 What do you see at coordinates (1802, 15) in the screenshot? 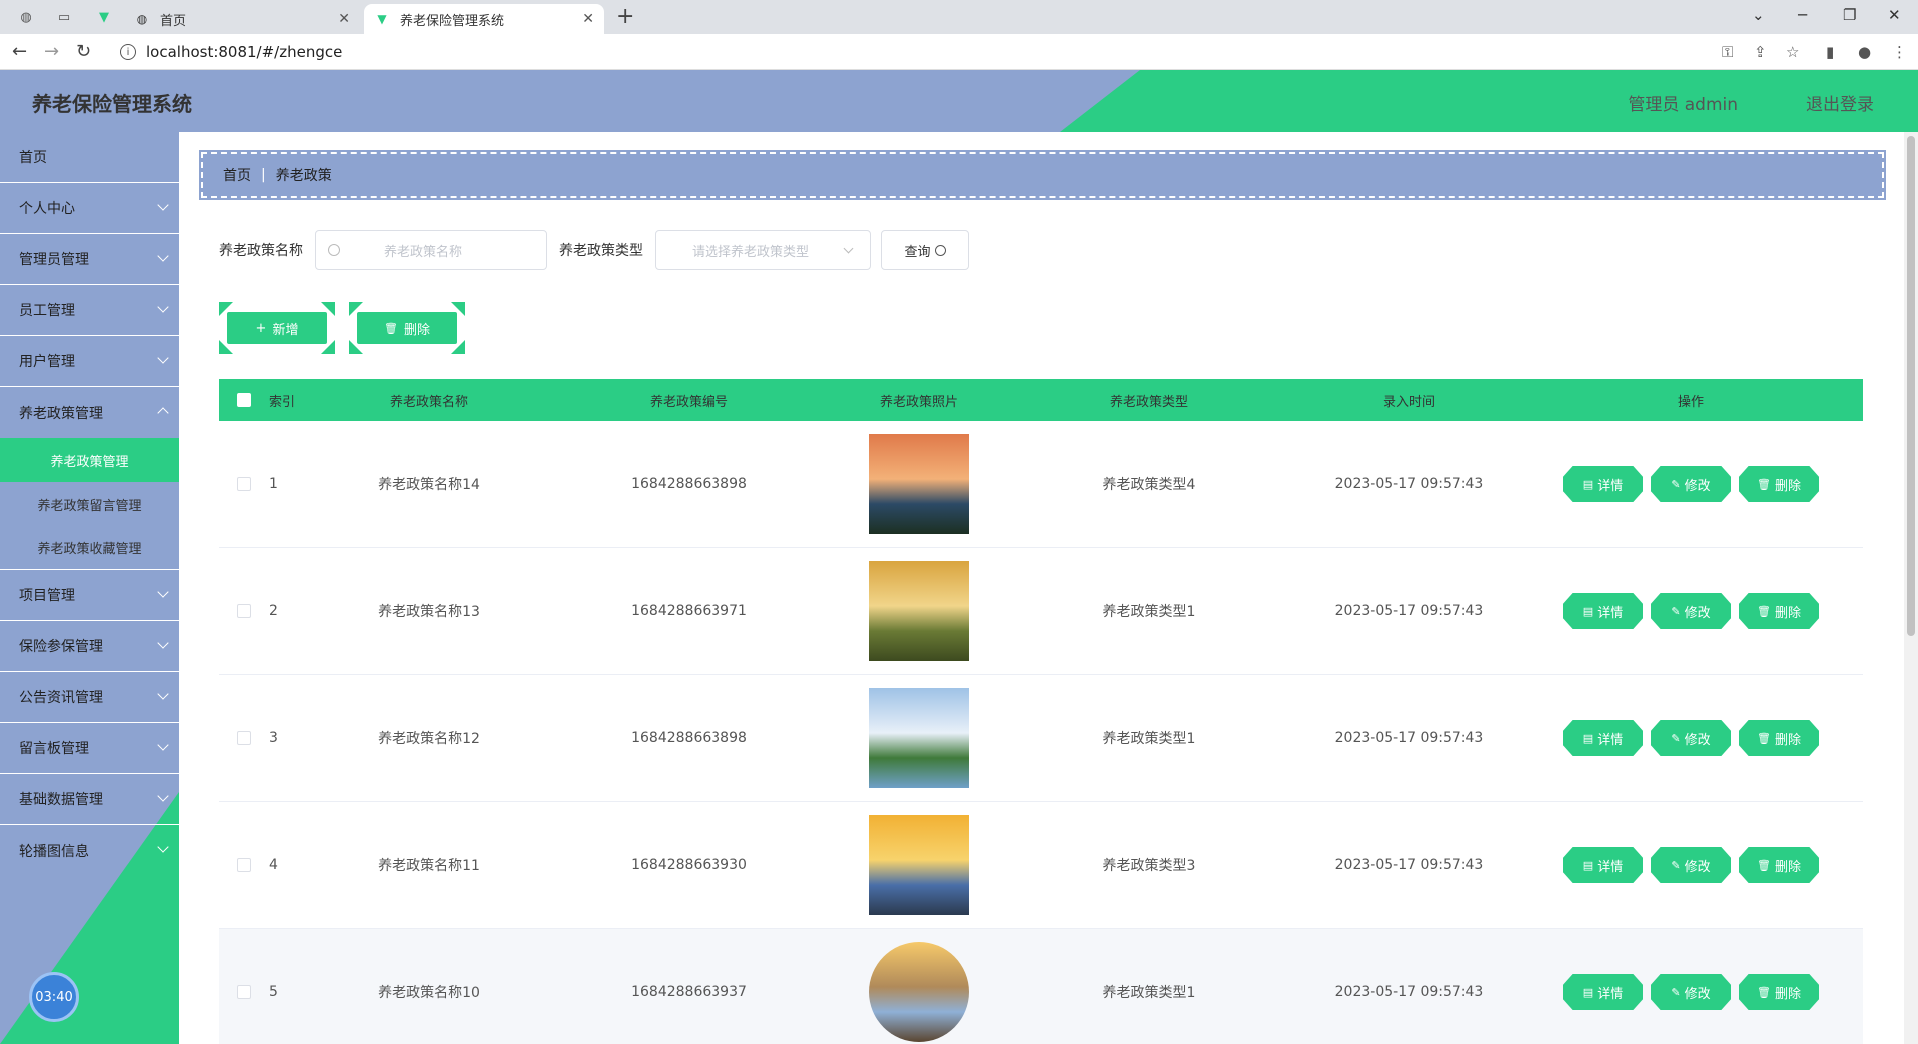
I see `minimize-icon: ─` at bounding box center [1802, 15].